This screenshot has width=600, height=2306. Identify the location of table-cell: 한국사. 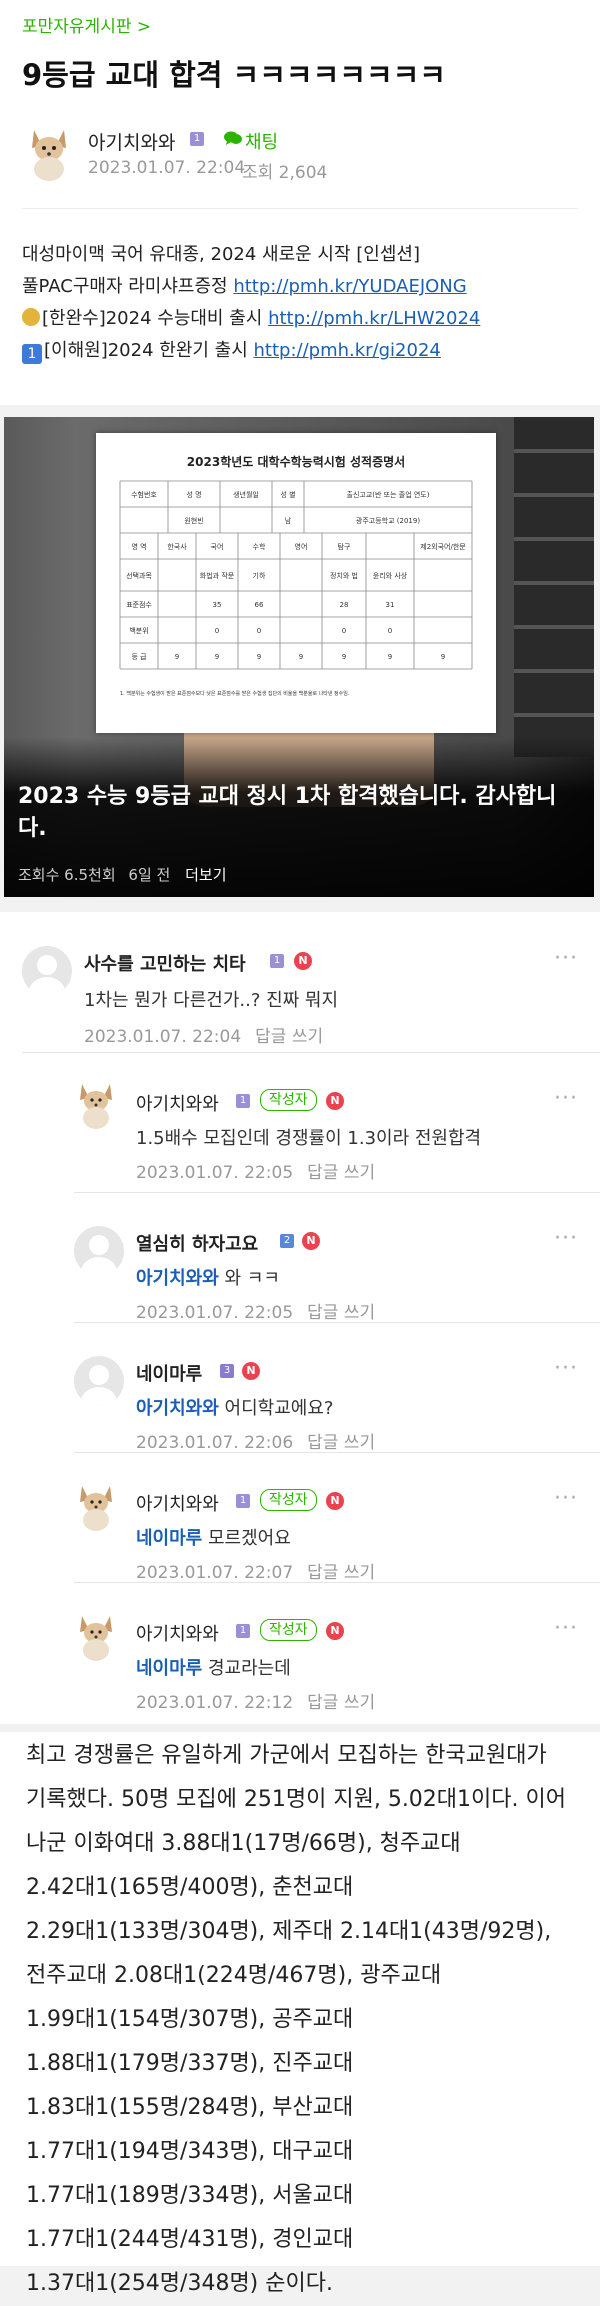
(177, 546).